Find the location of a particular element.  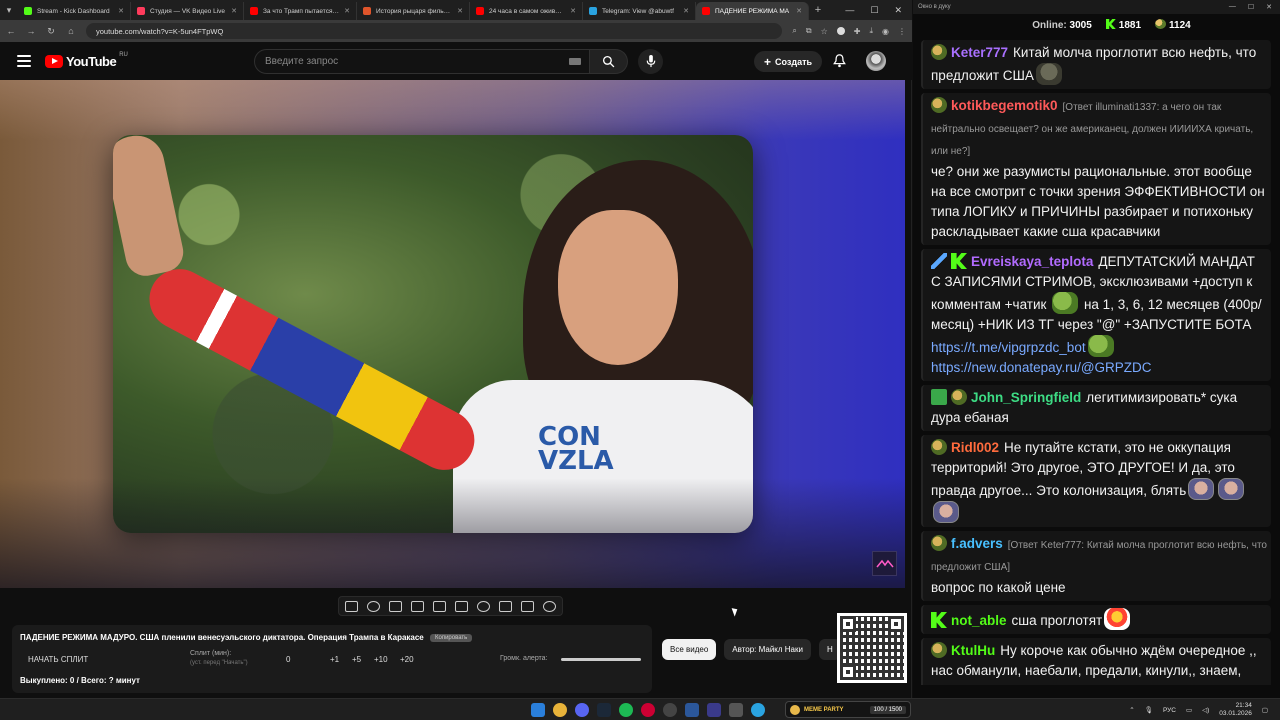

chat-link: https://t.me/vipgrpzdc_bot is located at coordinates (1008, 347).